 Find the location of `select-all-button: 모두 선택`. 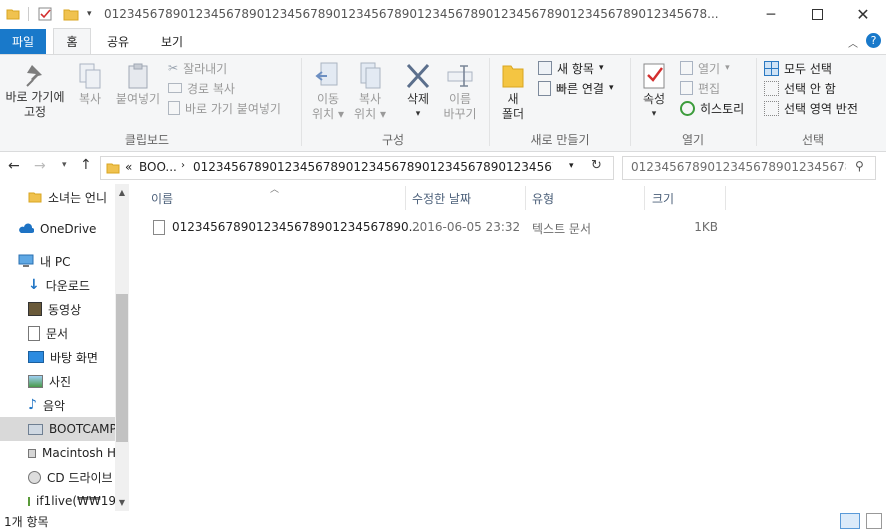

select-all-button: 모두 선택 is located at coordinates (811, 68).